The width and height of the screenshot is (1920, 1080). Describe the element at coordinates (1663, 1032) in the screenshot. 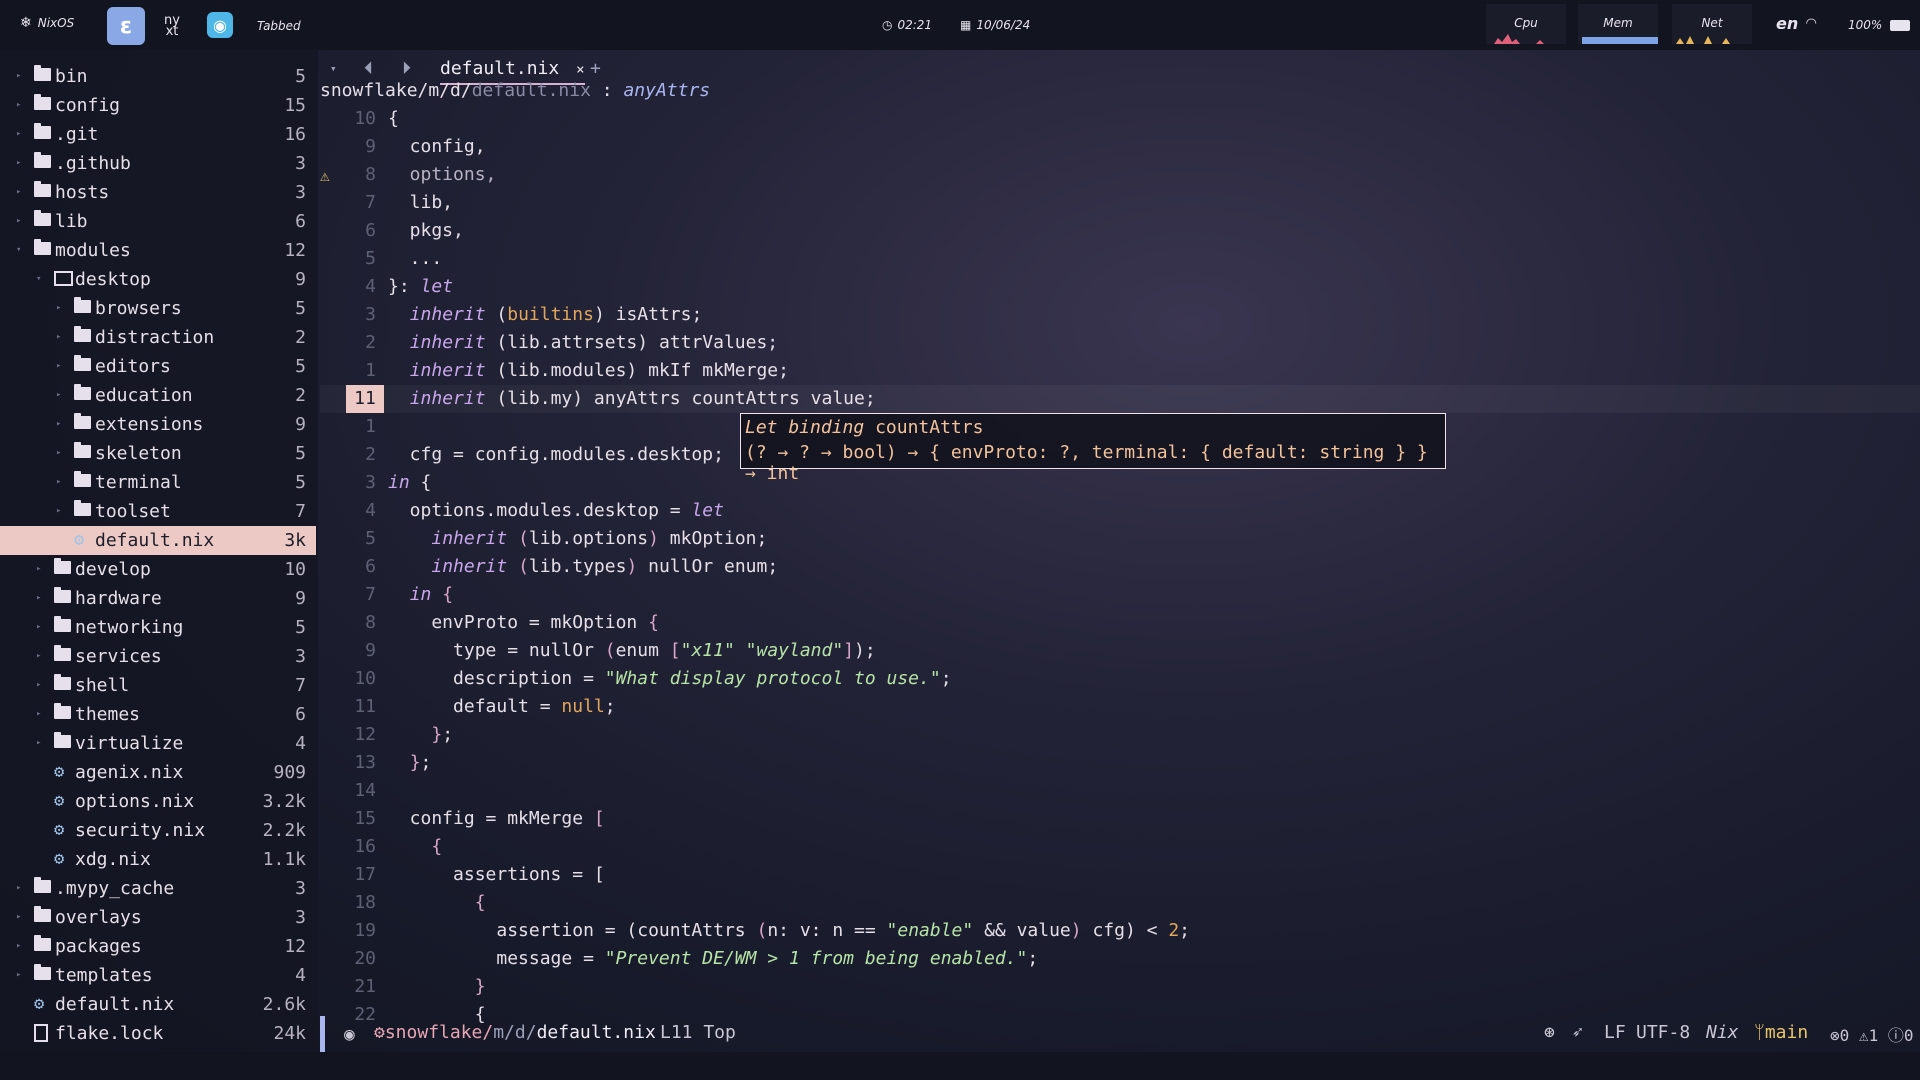

I see `file-encoding: UTF-8` at that location.